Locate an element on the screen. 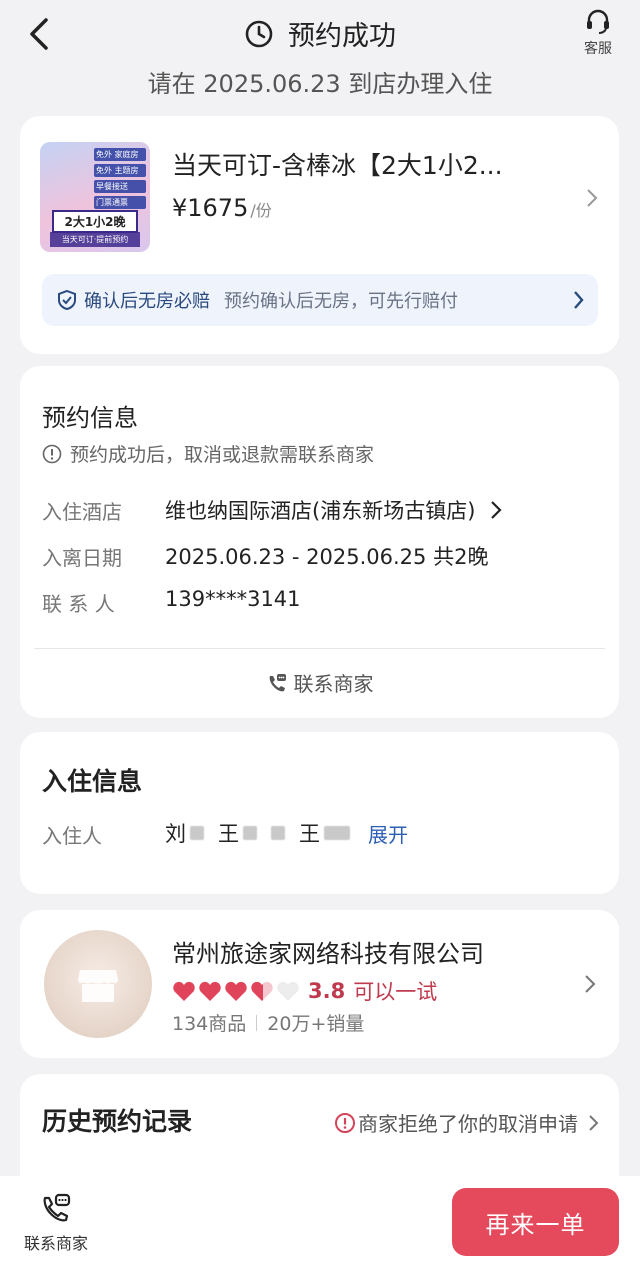 The image size is (640, 1274). guest-label: 入住人 is located at coordinates (72, 836).